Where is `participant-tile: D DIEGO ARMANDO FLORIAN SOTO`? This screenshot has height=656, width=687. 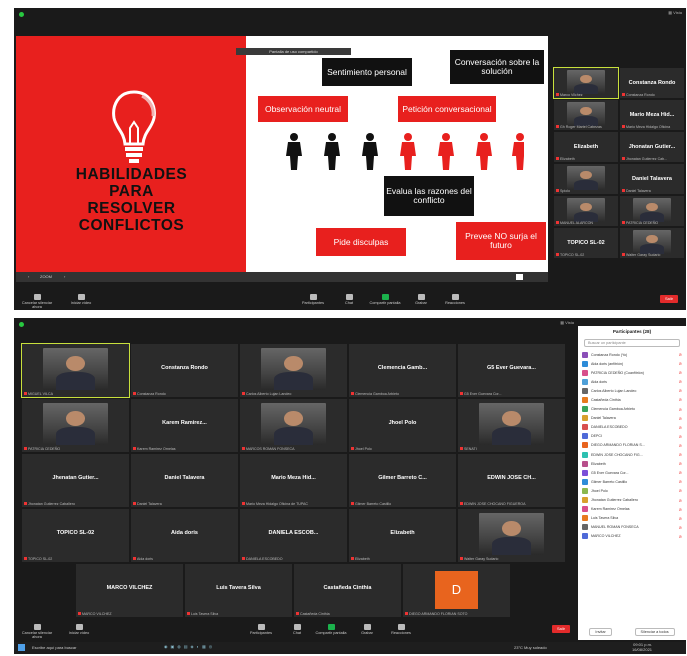 participant-tile: D DIEGO ARMANDO FLORIAN SOTO is located at coordinates (456, 590).